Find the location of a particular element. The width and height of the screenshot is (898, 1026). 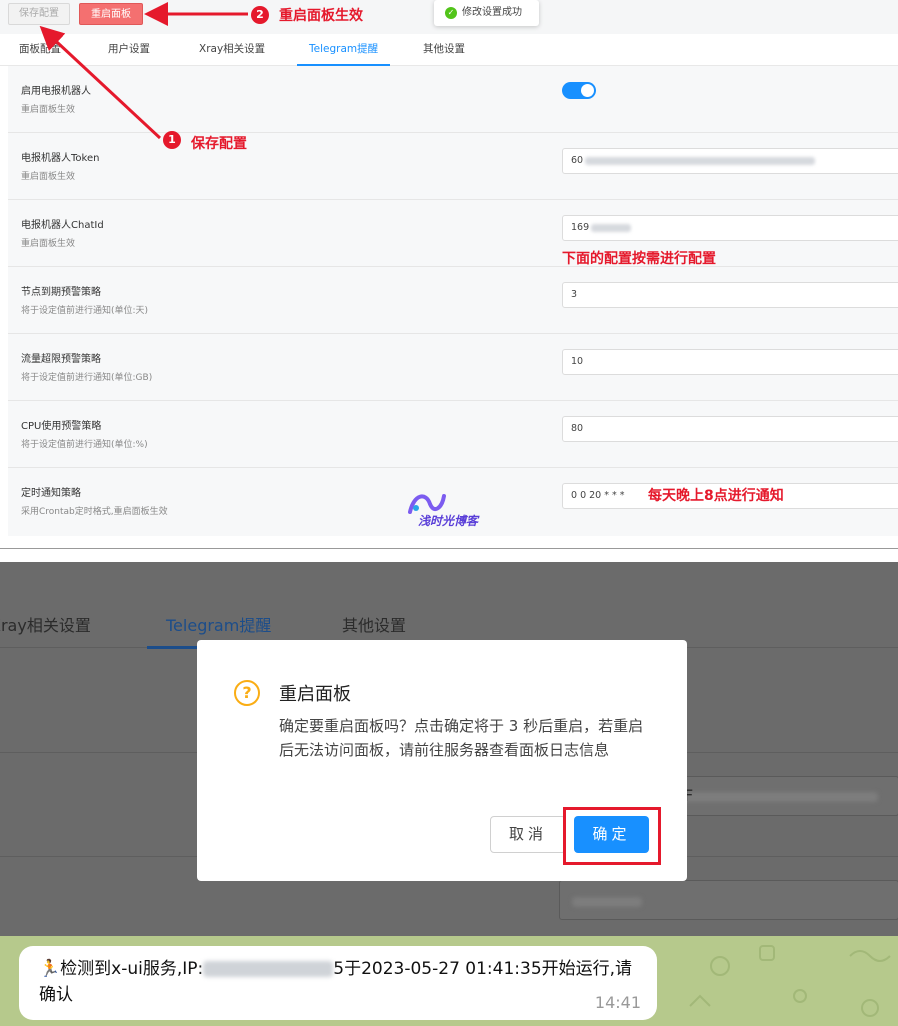

cancel-button: 取消 is located at coordinates (528, 834).